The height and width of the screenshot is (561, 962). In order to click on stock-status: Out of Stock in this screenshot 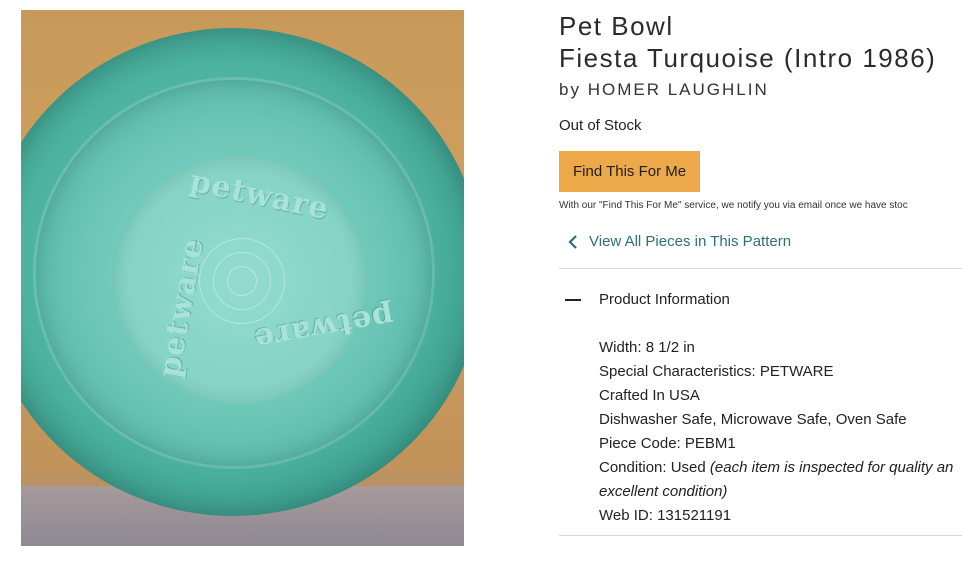, I will do `click(600, 125)`.